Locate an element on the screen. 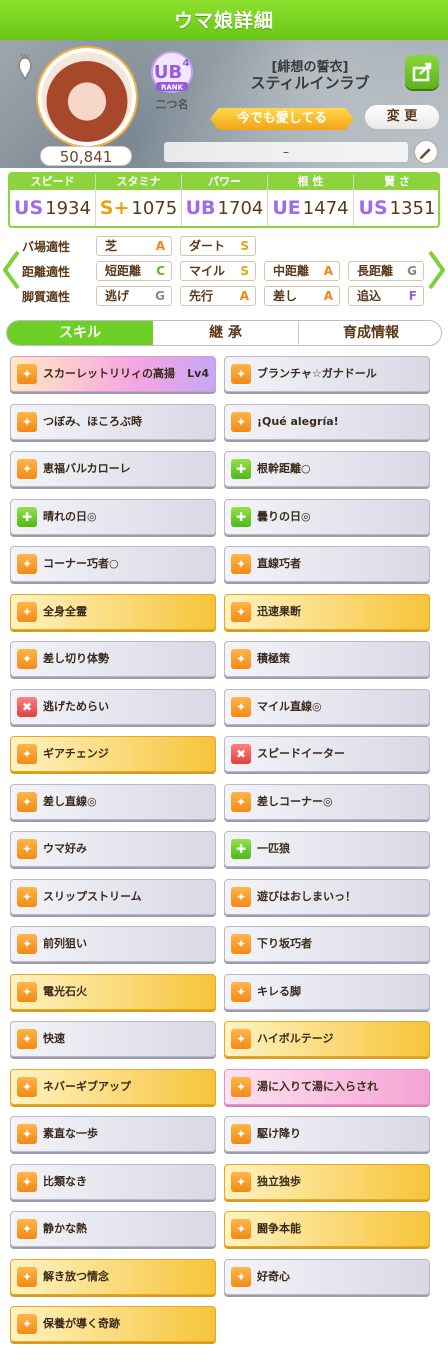  skill-card: ✦ 電光石火 is located at coordinates (113, 991).